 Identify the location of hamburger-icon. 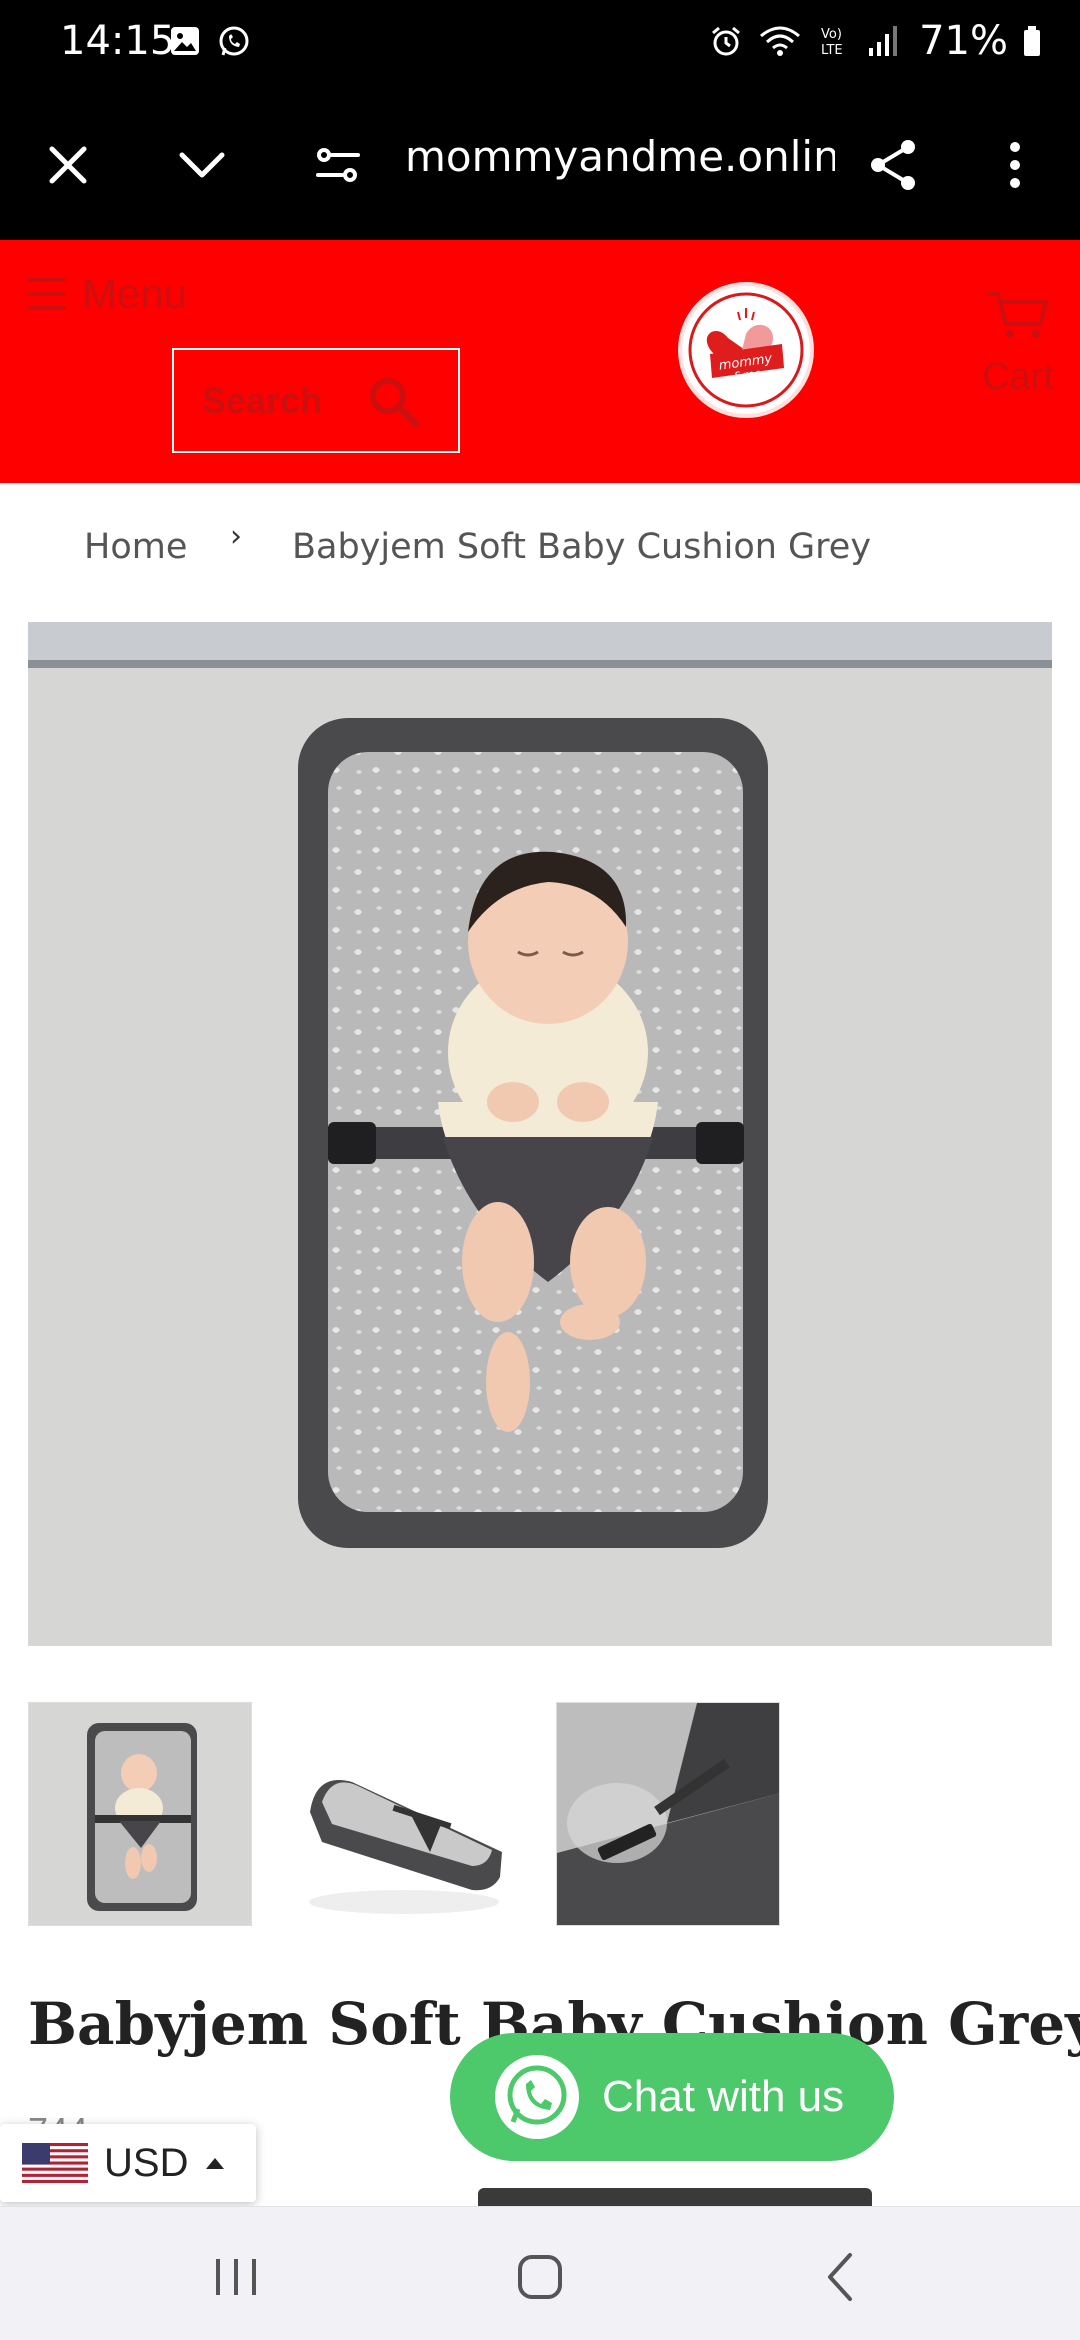
(47, 294).